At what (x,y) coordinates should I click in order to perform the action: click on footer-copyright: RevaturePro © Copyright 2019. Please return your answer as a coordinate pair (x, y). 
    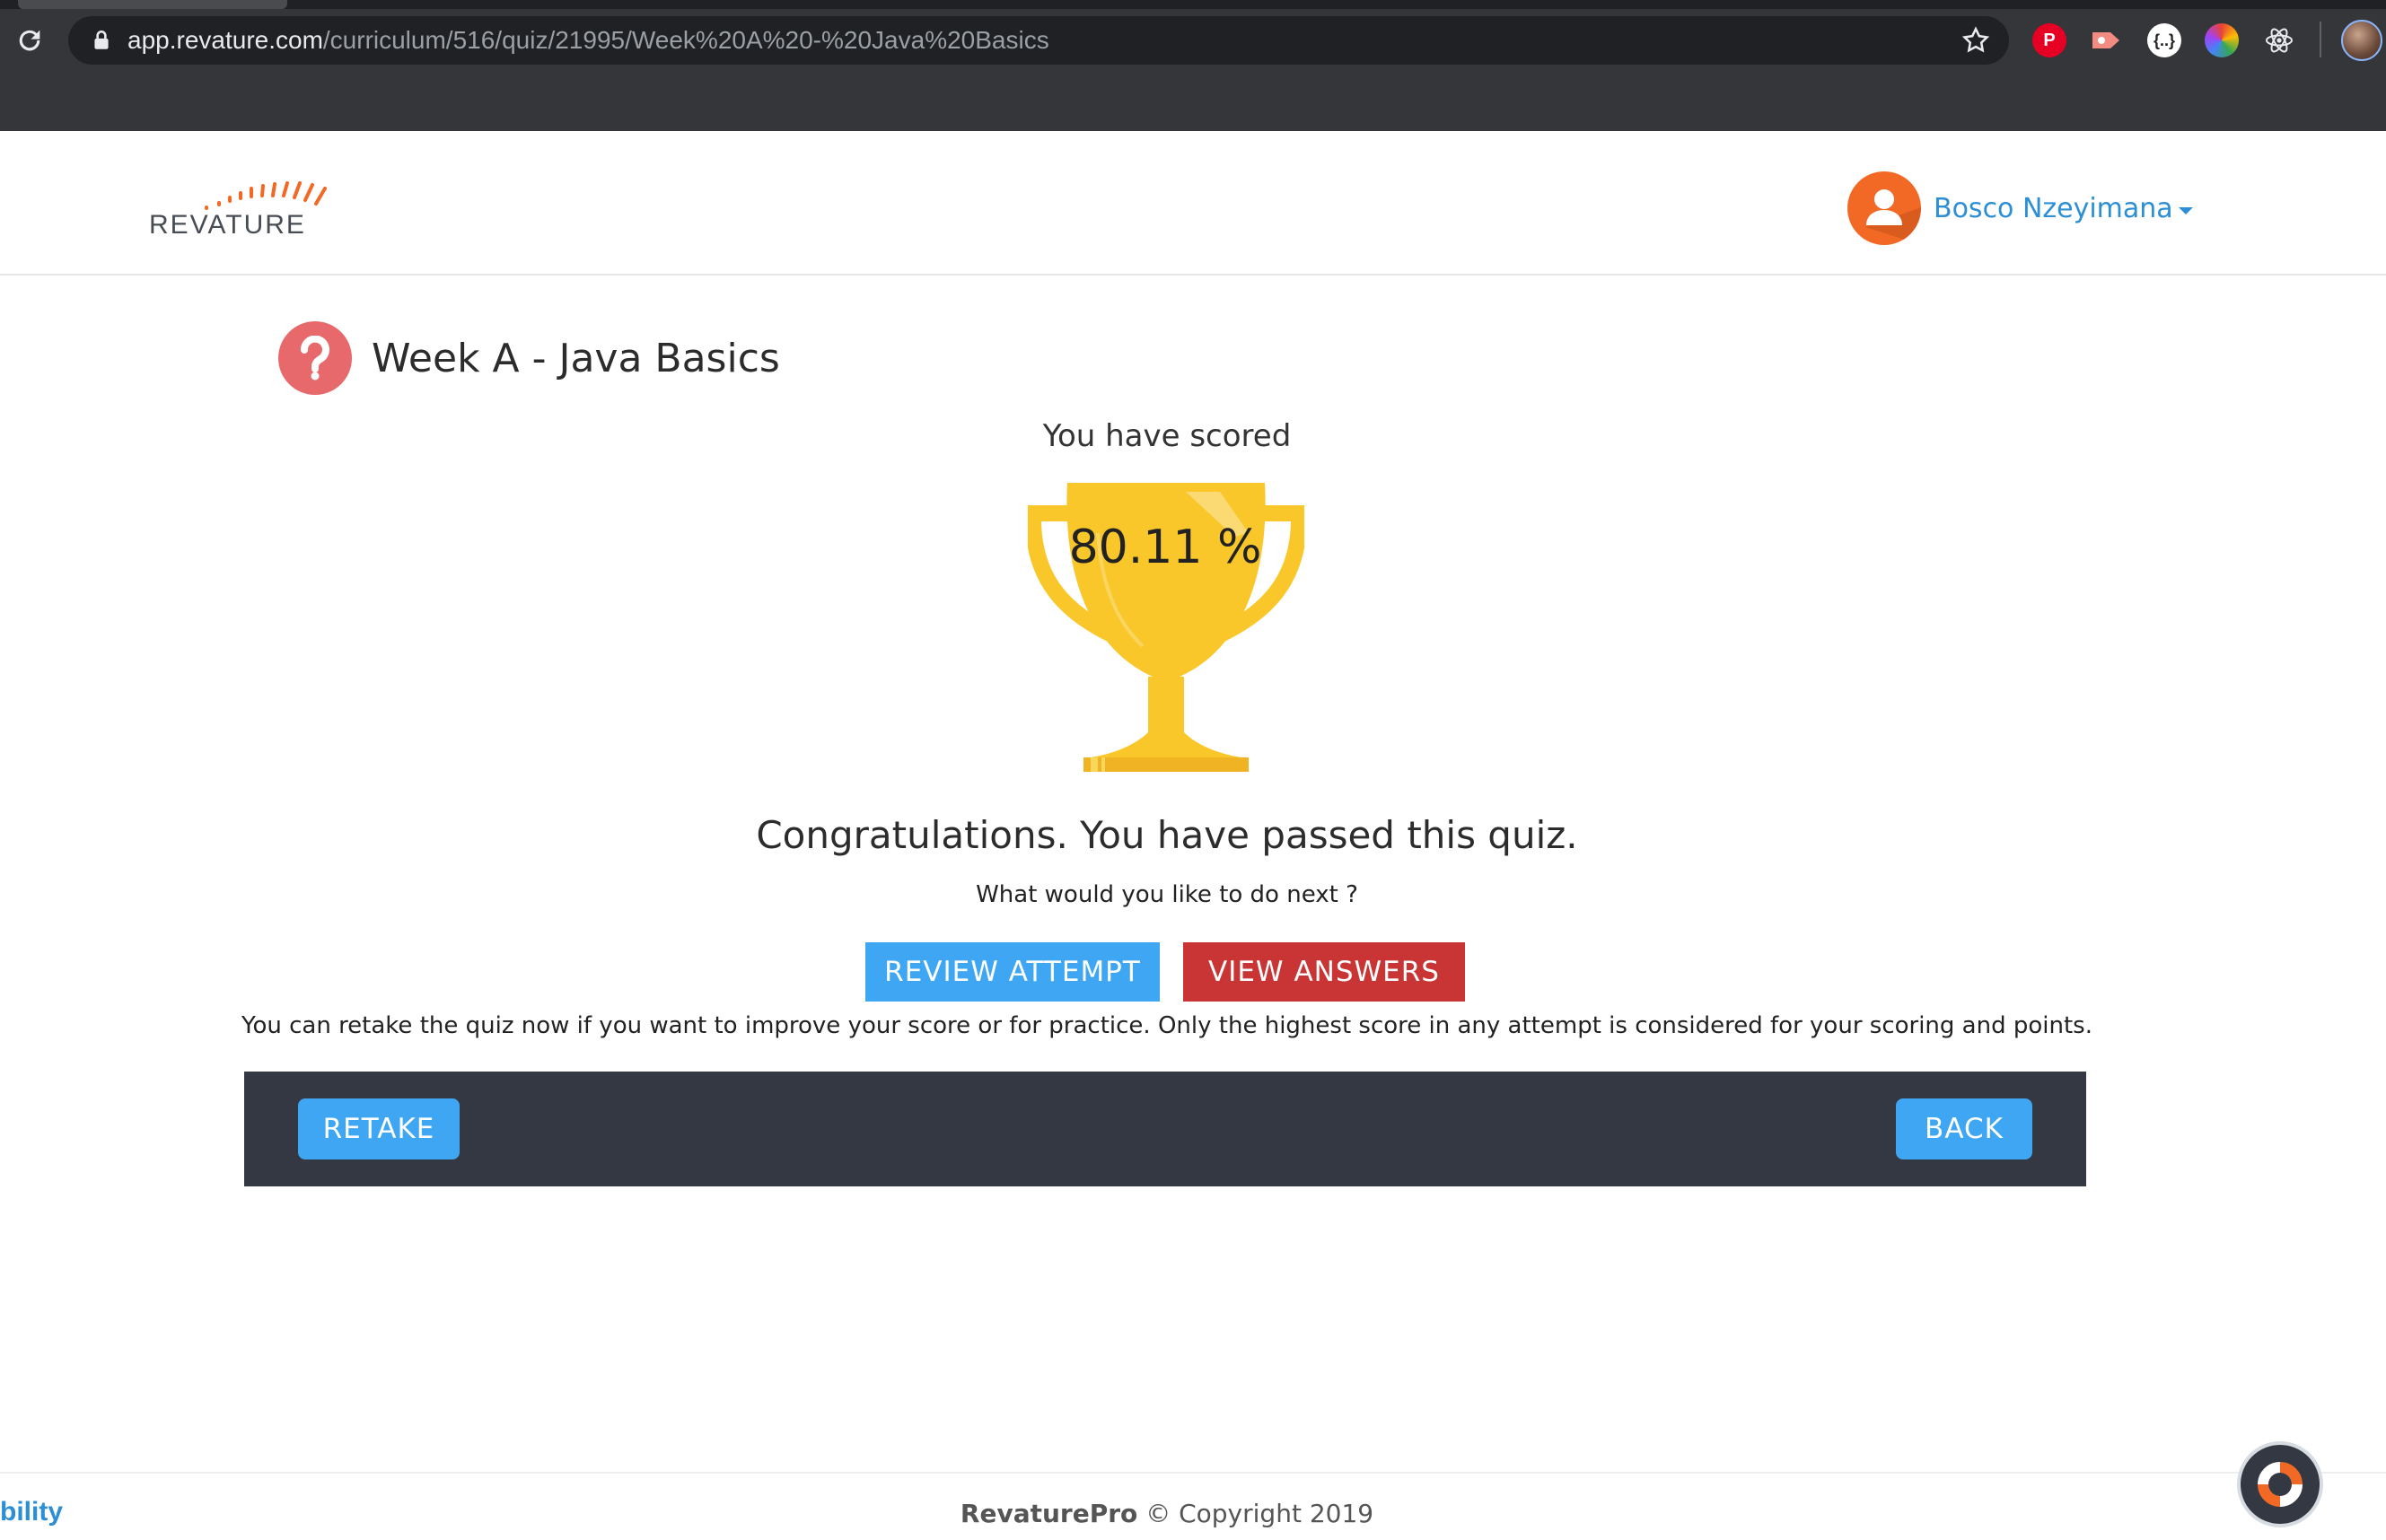
    Looking at the image, I should click on (1167, 1513).